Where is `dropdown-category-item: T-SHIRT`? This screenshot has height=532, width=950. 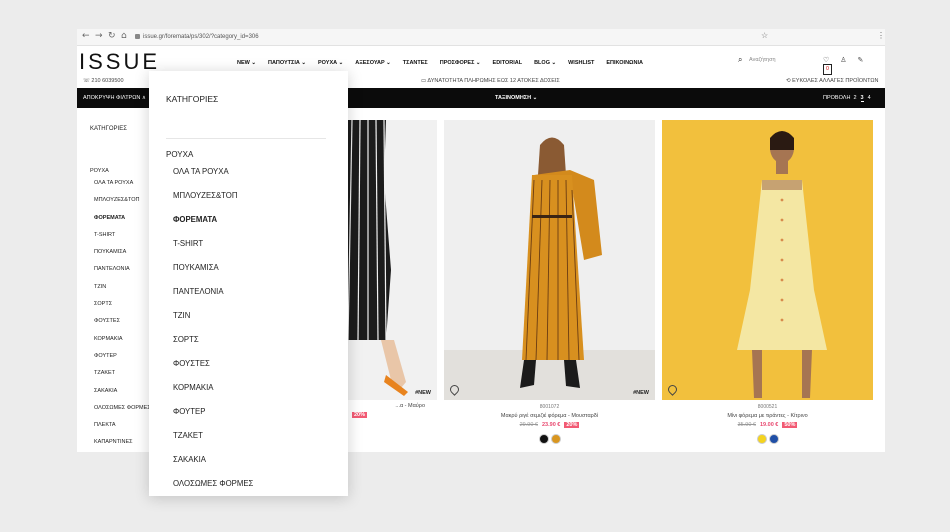 dropdown-category-item: T-SHIRT is located at coordinates (213, 251).